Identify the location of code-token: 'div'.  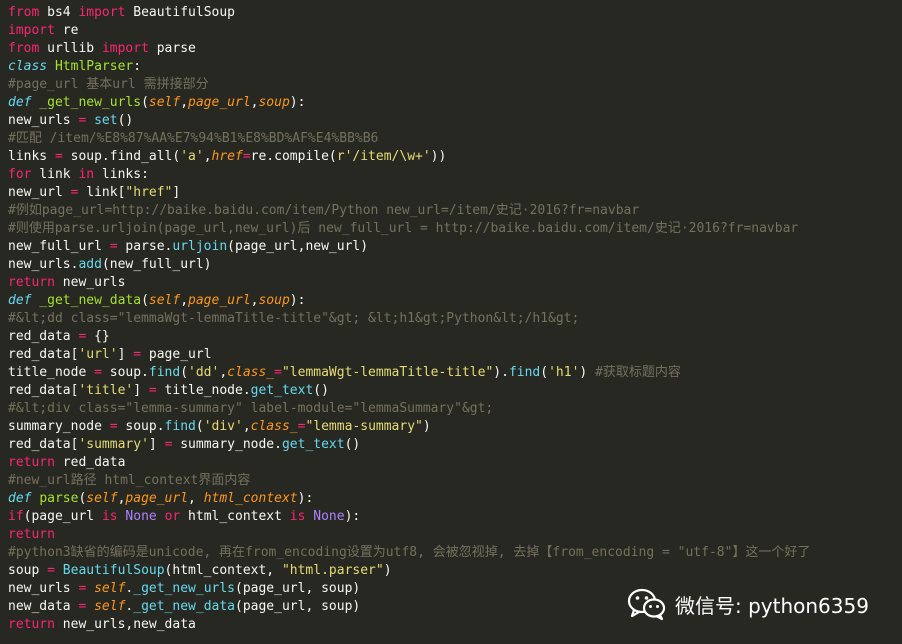
(223, 426).